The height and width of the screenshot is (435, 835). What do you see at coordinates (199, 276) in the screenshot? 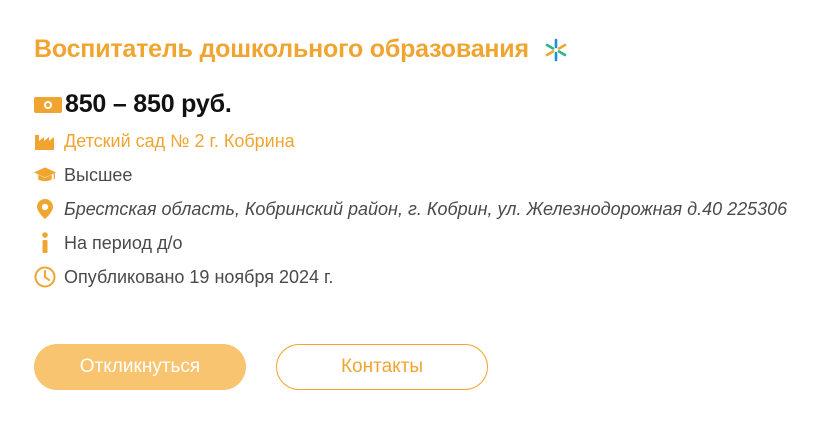
I see `published-date: Опубликовано 19 ноября 2024 г.` at bounding box center [199, 276].